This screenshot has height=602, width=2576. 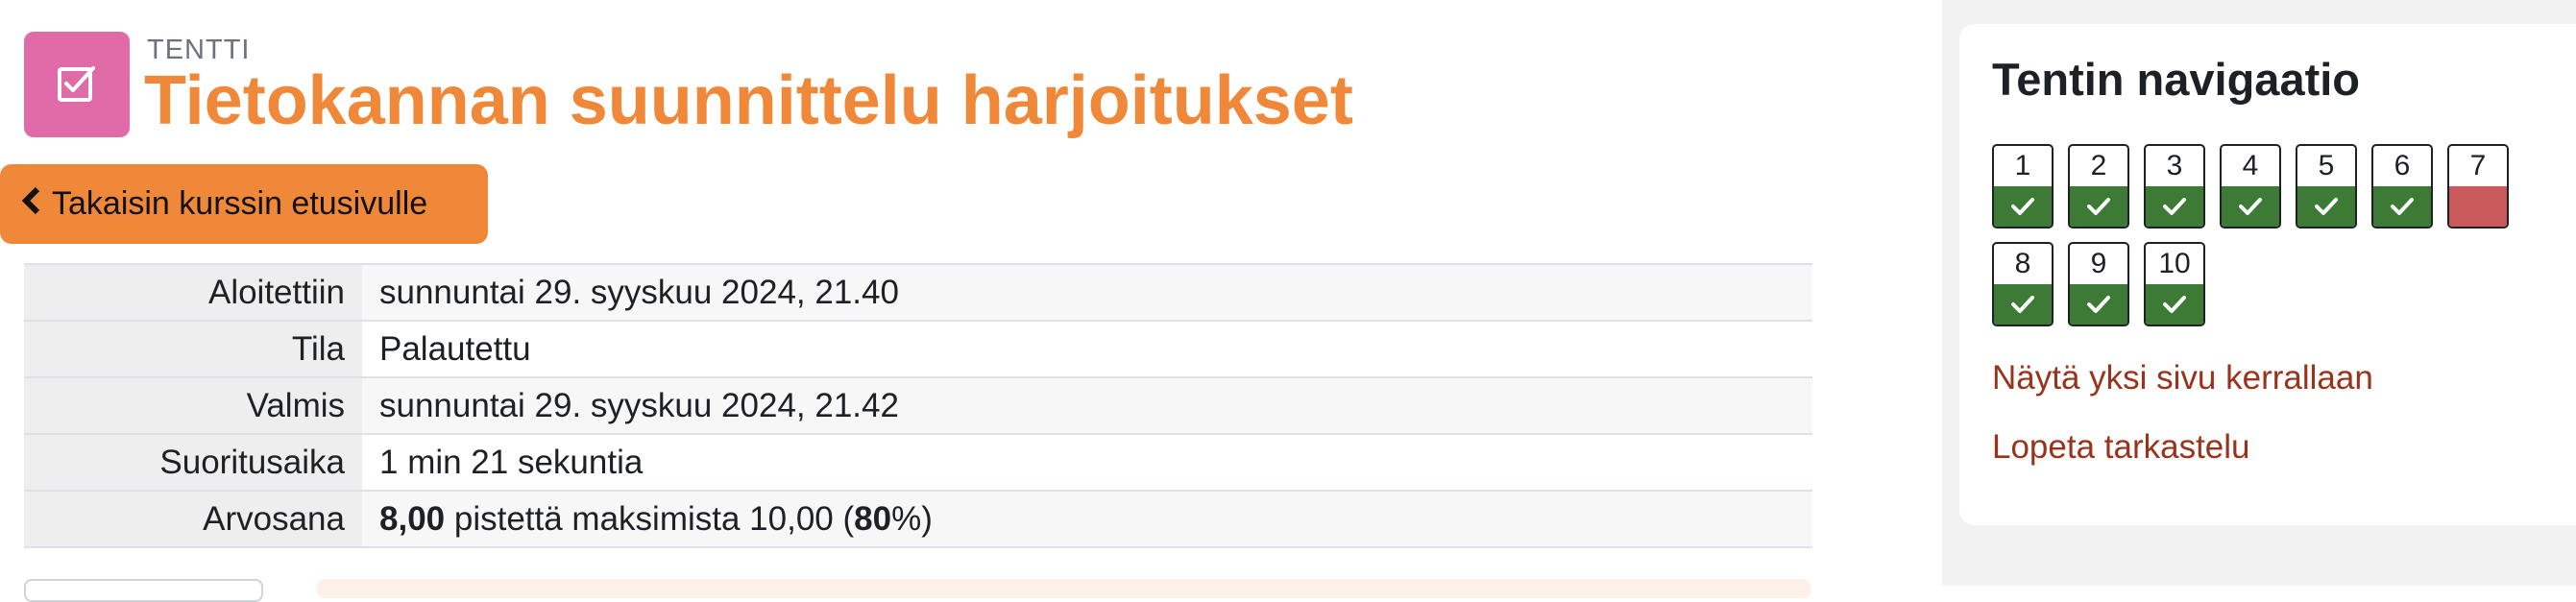 I want to click on question-number: 7, so click(x=2478, y=166).